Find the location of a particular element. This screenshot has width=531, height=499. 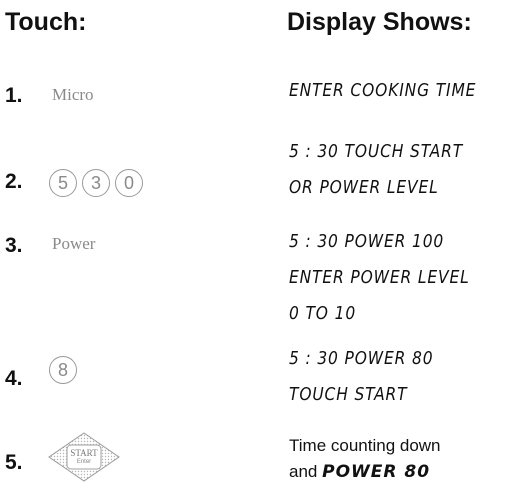

display-line: ENTER POWER LEVEL is located at coordinates (379, 277).